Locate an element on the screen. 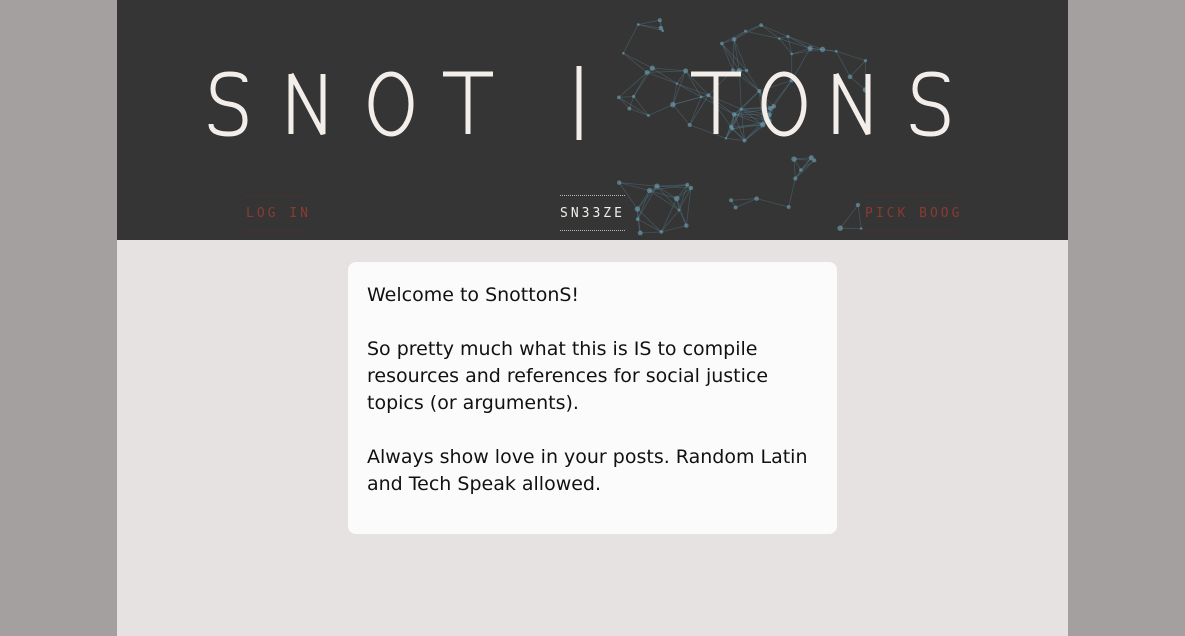 The height and width of the screenshot is (636, 1185). nav-login-link: LOG IN is located at coordinates (277, 213).